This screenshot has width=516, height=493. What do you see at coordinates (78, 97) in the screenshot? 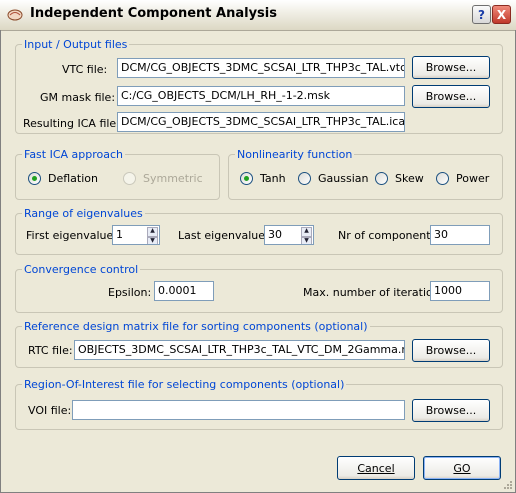
I see `gm-label: GM mask file:` at bounding box center [78, 97].